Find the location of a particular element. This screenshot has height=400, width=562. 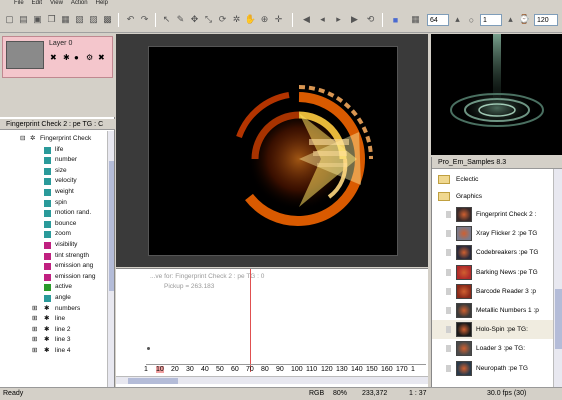

render-icon: ▩ is located at coordinates (107, 19).